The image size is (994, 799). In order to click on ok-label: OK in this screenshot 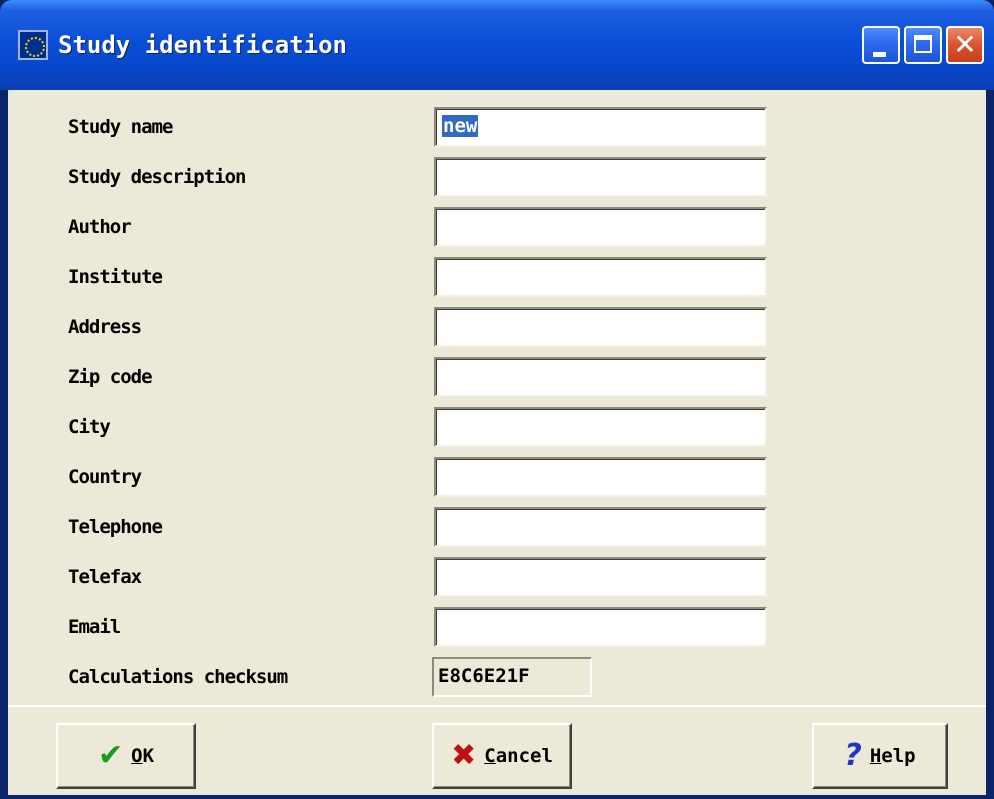, I will do `click(143, 756)`.